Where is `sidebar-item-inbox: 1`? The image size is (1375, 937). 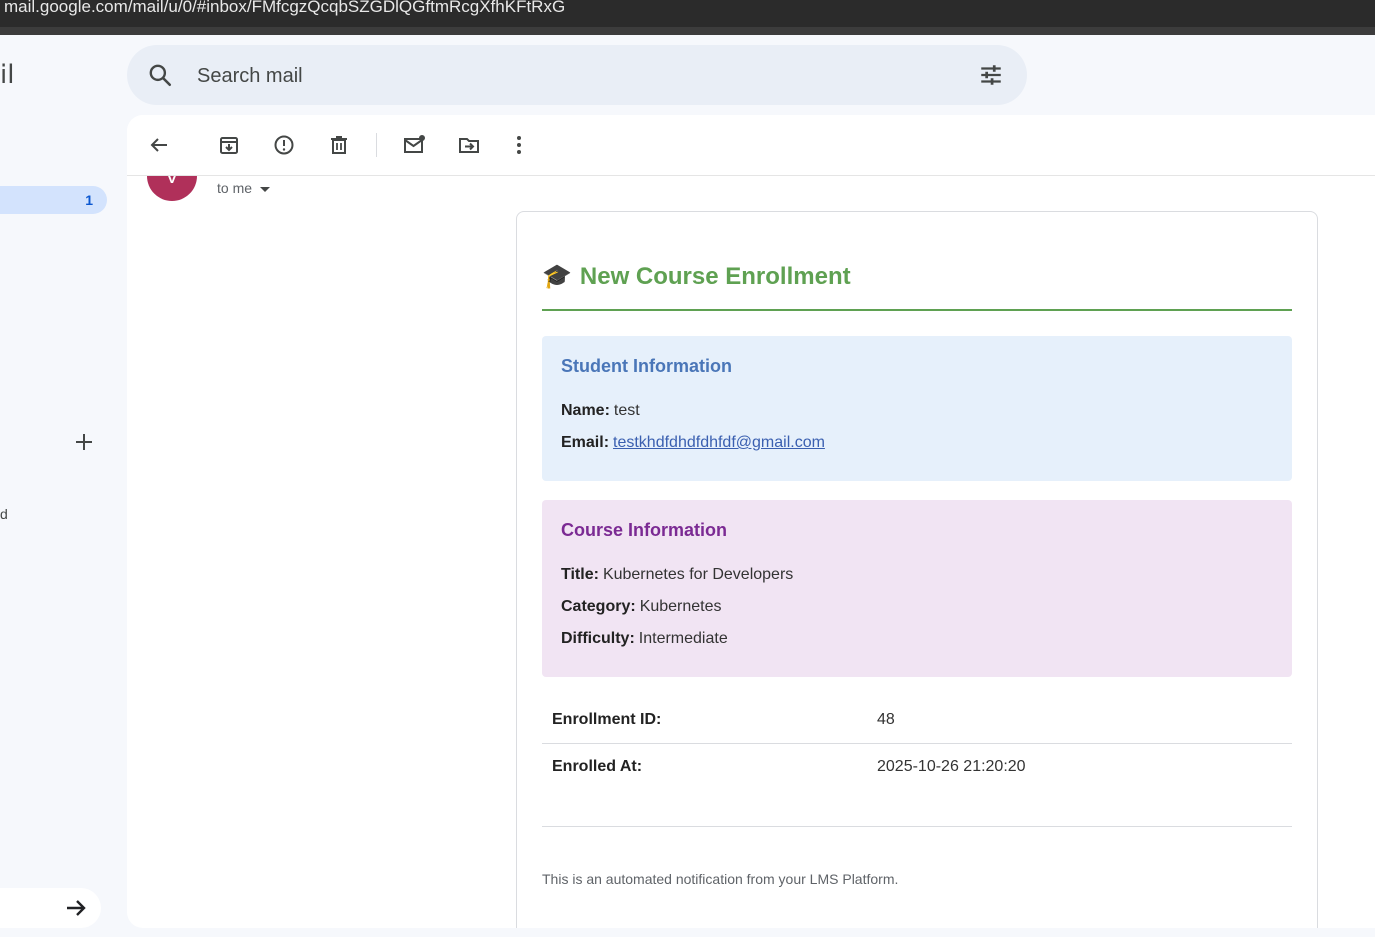
sidebar-item-inbox: 1 is located at coordinates (53, 200).